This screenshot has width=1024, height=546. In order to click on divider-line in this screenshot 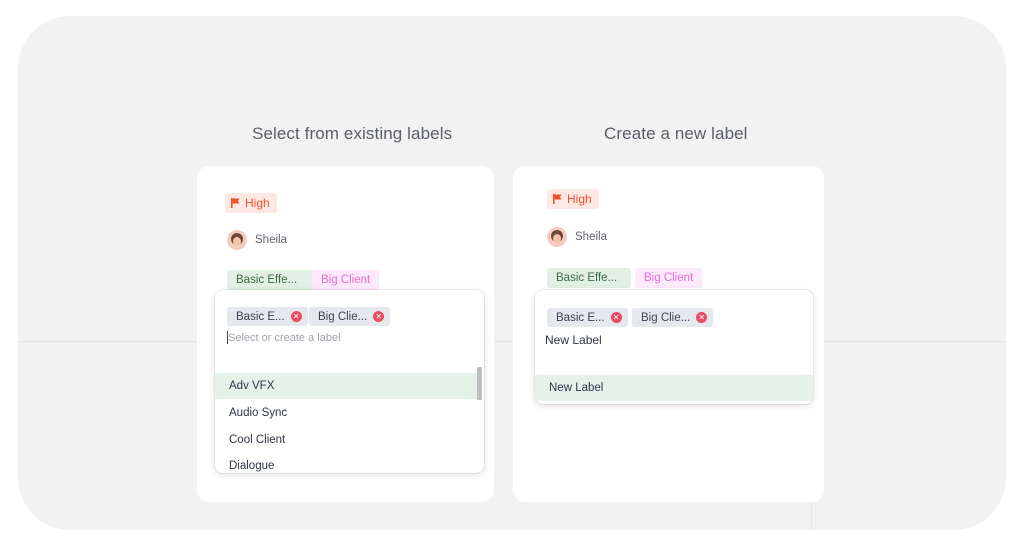, I will do `click(512, 341)`.